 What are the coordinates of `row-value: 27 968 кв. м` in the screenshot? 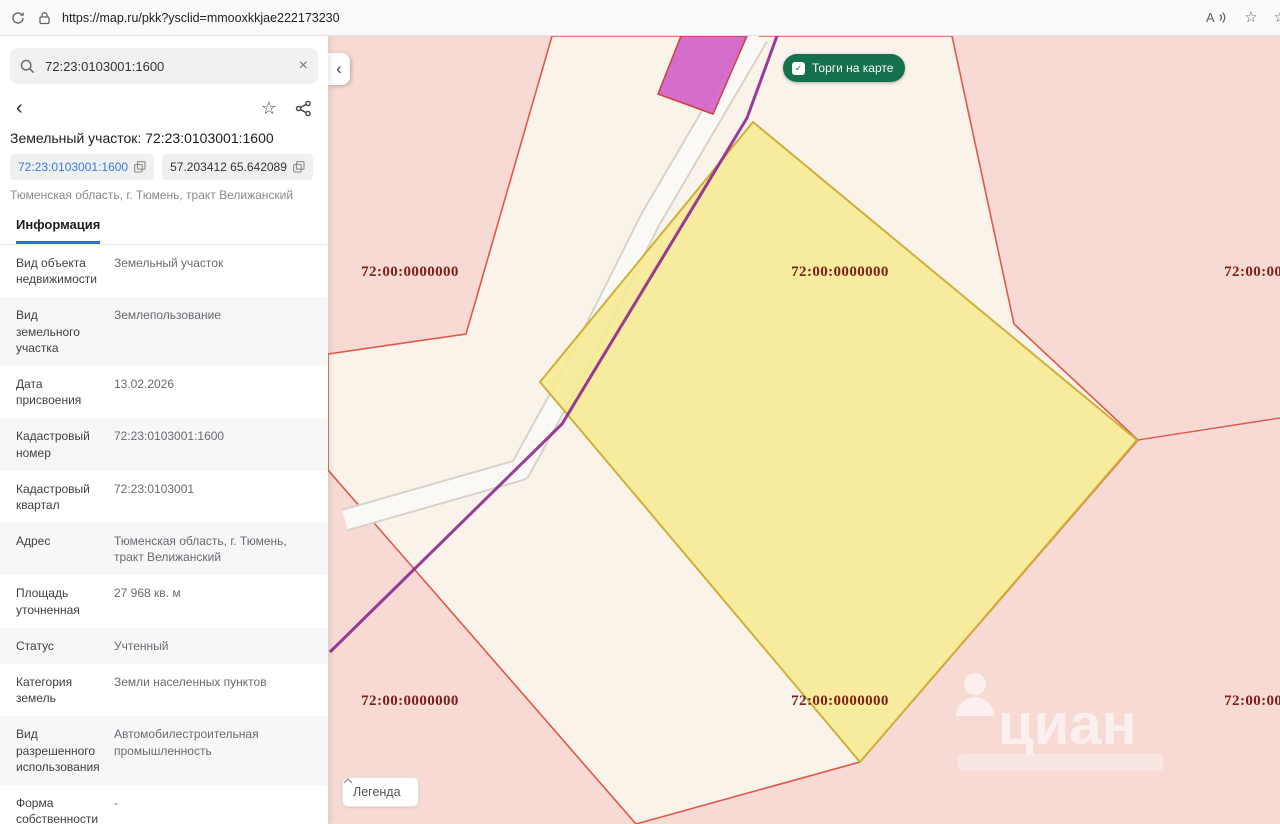 It's located at (147, 593).